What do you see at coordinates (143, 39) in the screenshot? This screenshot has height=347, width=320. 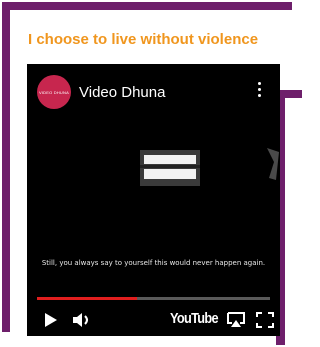 I see `page-heading: I choose to live without violence` at bounding box center [143, 39].